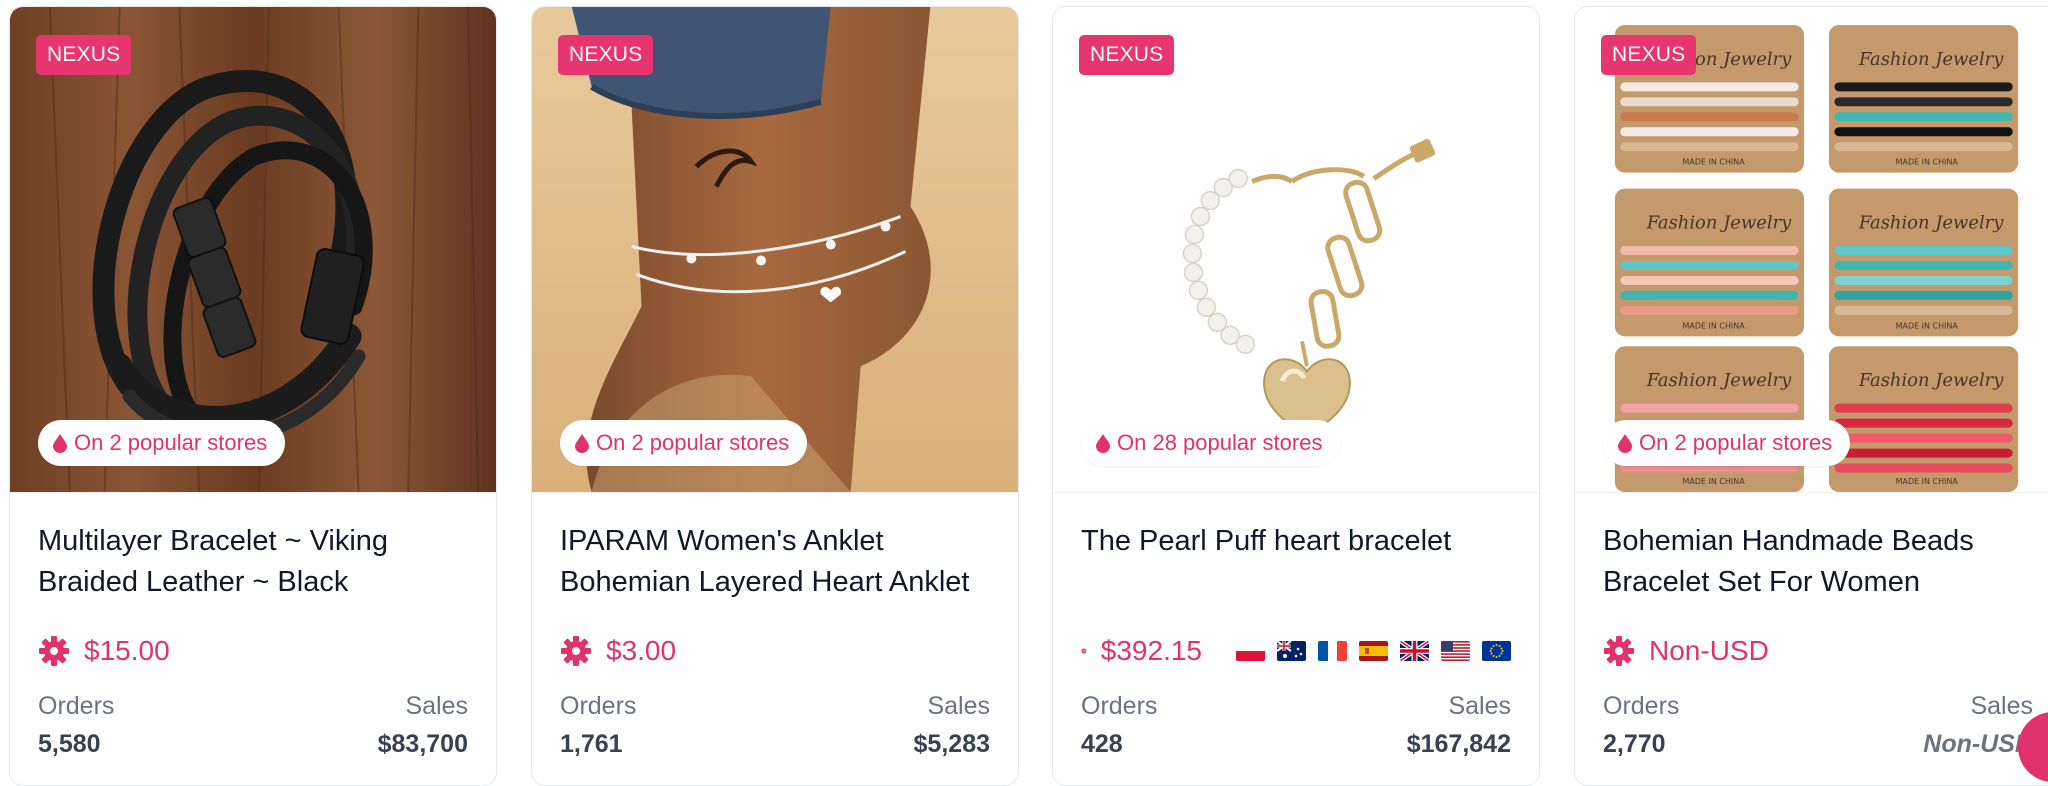 The height and width of the screenshot is (786, 2048). What do you see at coordinates (1102, 744) in the screenshot?
I see `orders-value: 428` at bounding box center [1102, 744].